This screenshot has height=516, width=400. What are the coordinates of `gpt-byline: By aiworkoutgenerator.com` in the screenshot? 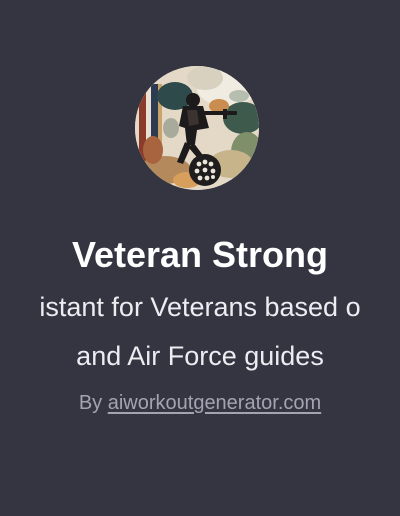 It's located at (200, 403).